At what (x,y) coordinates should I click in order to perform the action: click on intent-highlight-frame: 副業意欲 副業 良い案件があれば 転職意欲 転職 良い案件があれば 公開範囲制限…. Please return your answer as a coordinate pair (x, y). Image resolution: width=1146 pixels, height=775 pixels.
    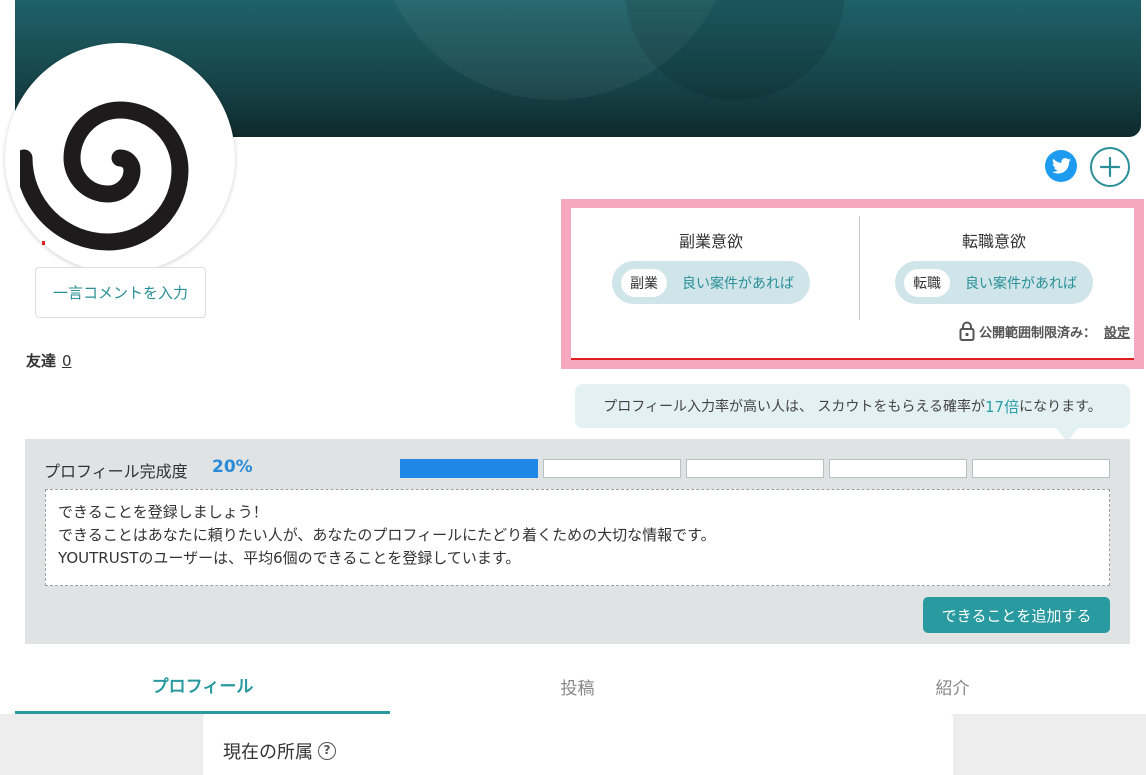
    Looking at the image, I should click on (852, 284).